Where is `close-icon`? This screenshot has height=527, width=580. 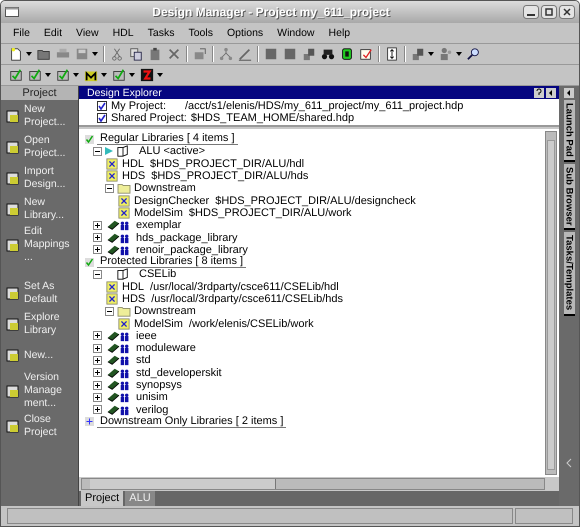 close-icon is located at coordinates (567, 12).